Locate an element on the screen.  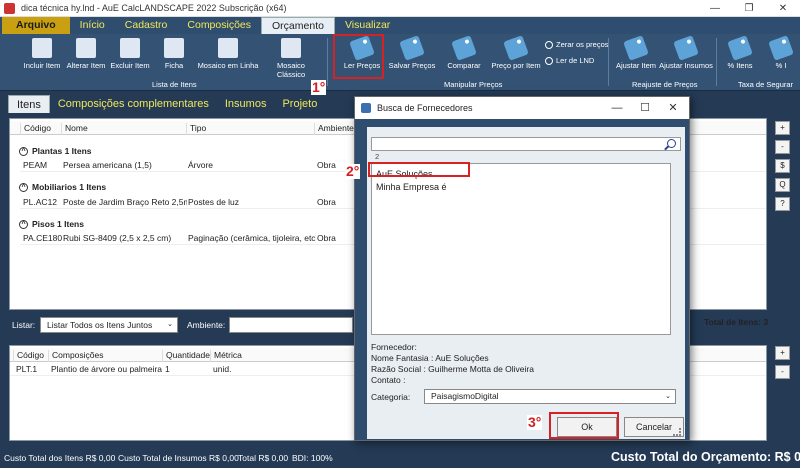
tab-projeto: Projeto is located at coordinates (299, 104).